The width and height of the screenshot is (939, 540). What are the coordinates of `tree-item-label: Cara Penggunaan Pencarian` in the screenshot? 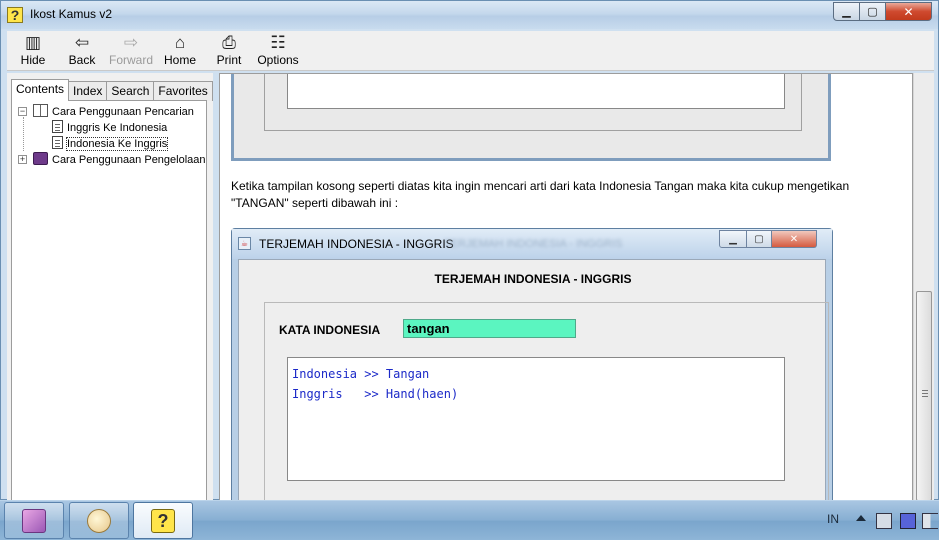 It's located at (123, 112).